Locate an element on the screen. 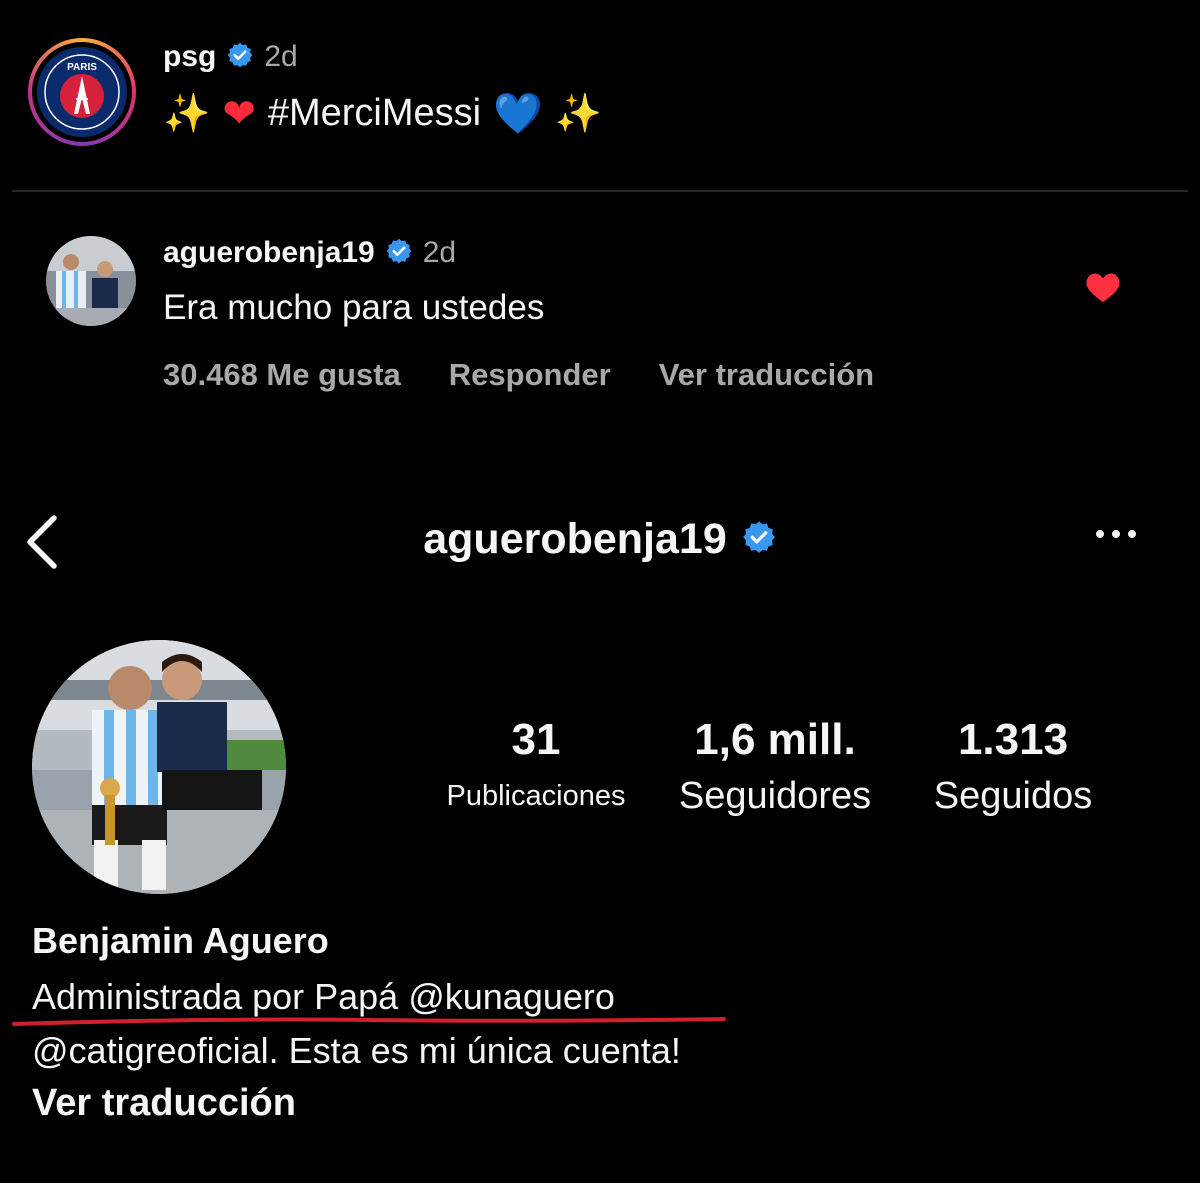  stat-following-value: 1.313 is located at coordinates (1013, 739).